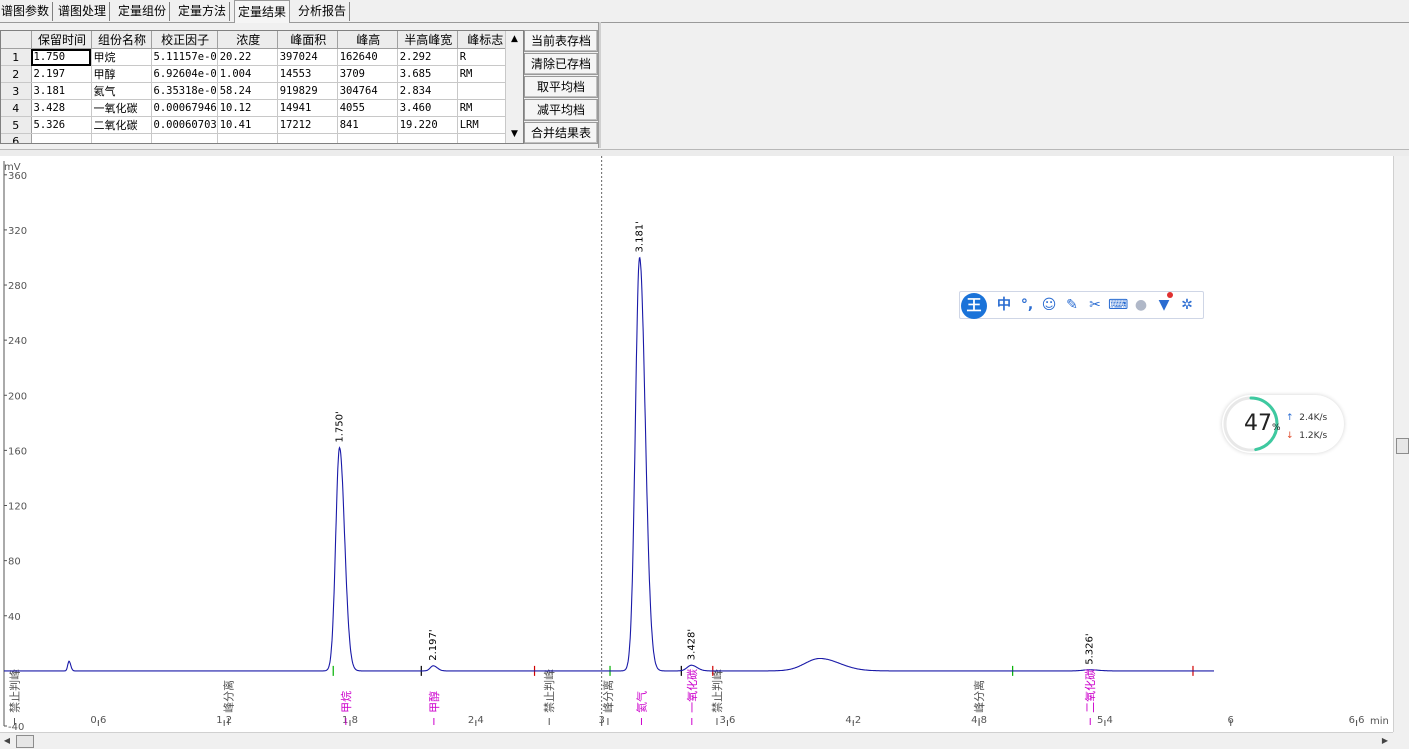  What do you see at coordinates (61, 74) in the screenshot?
I see `table-cell: 2.197` at bounding box center [61, 74].